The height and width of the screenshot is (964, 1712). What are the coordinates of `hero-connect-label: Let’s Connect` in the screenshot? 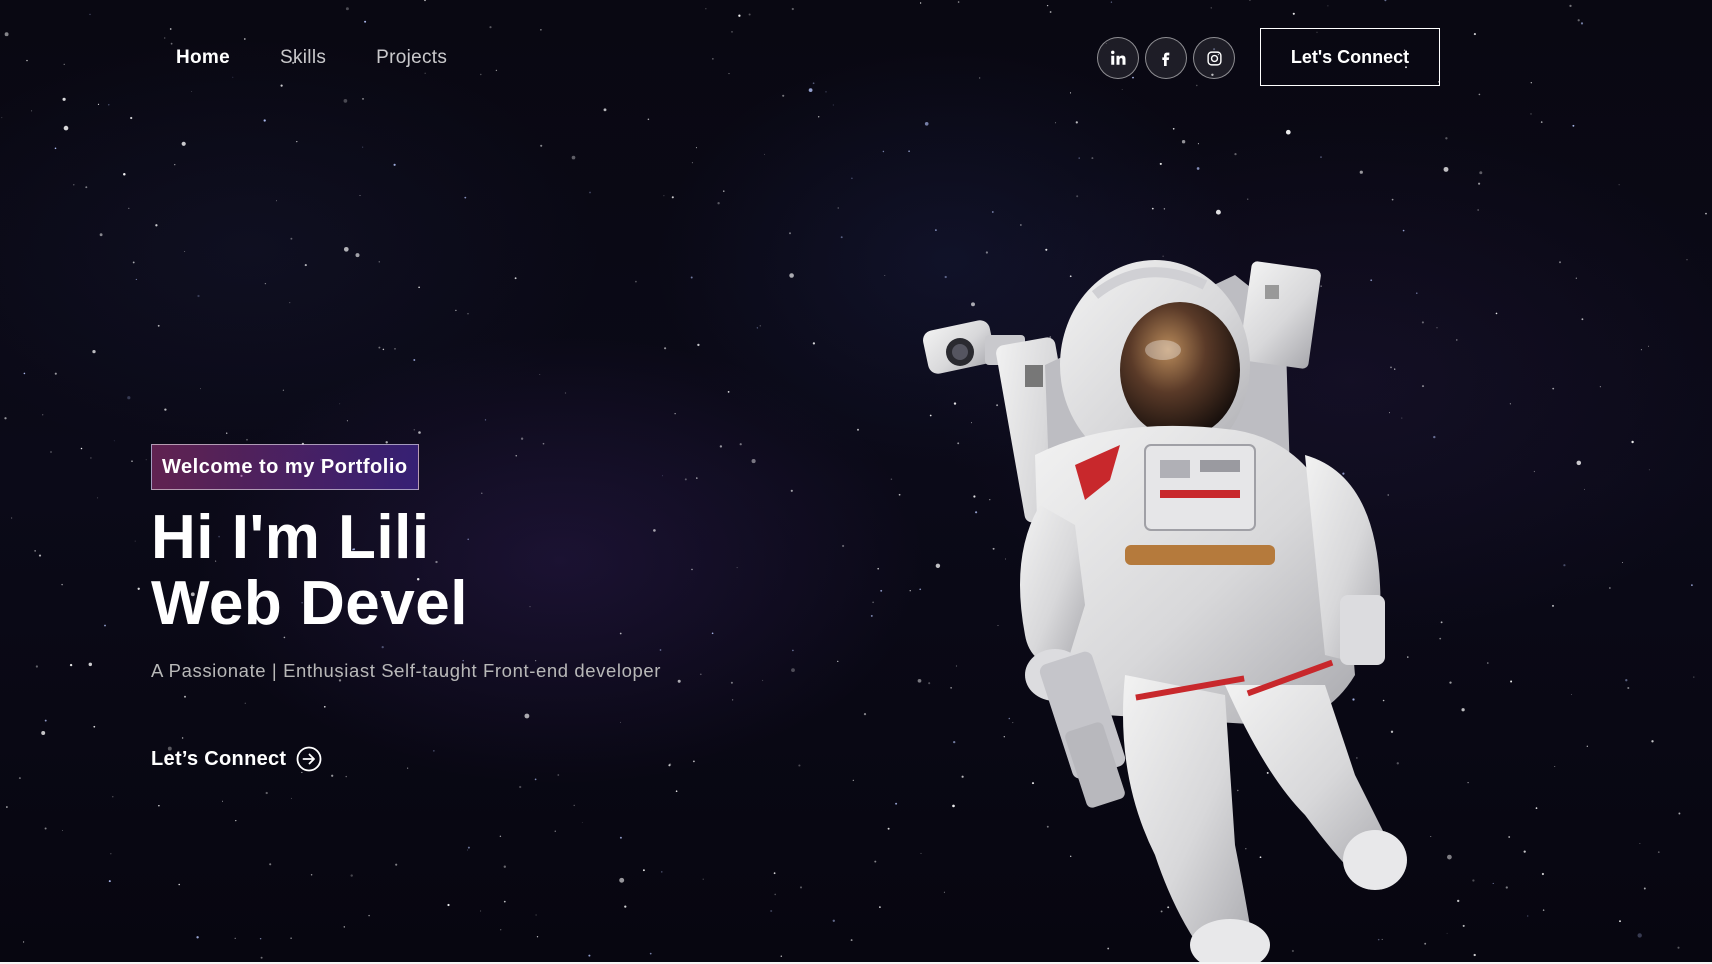 It's located at (219, 758).